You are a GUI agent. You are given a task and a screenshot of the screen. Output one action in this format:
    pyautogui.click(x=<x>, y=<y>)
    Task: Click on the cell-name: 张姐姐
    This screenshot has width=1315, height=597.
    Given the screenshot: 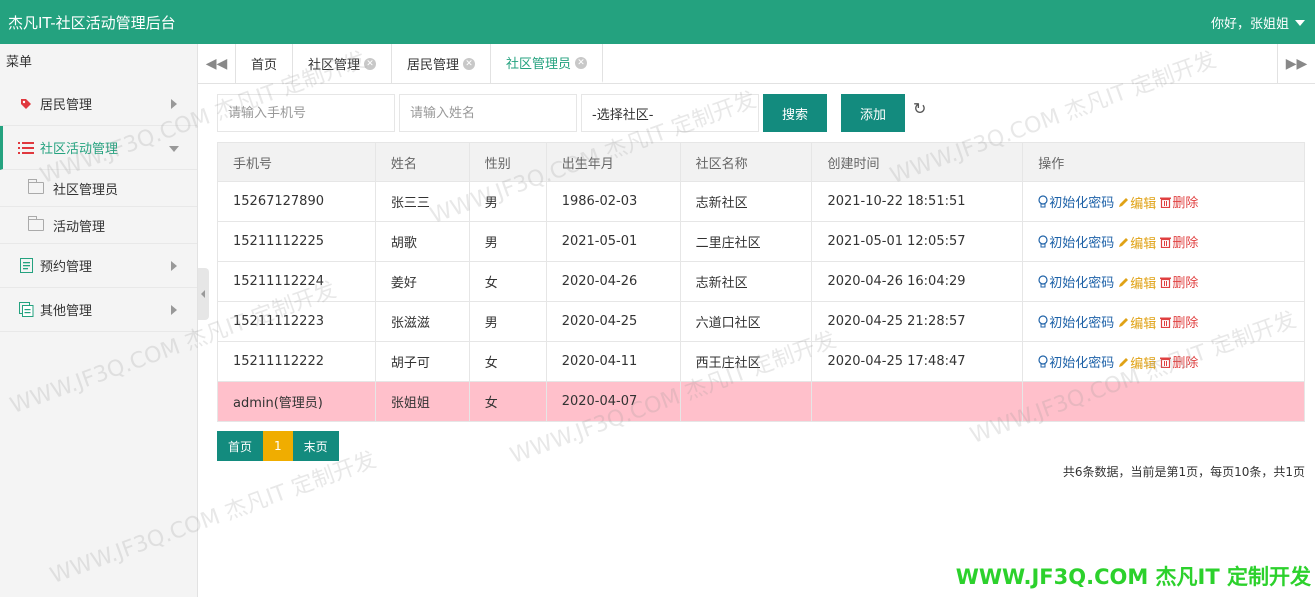 What is the action you would take?
    pyautogui.click(x=422, y=401)
    